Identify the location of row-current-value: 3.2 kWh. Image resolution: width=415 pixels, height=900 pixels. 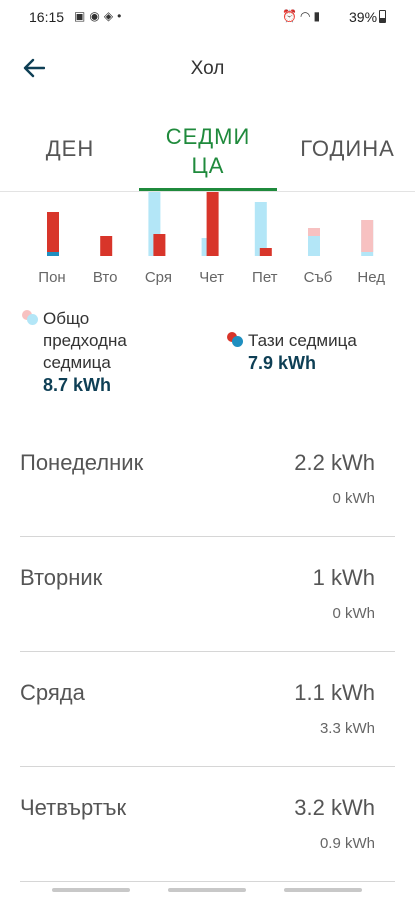
(334, 807).